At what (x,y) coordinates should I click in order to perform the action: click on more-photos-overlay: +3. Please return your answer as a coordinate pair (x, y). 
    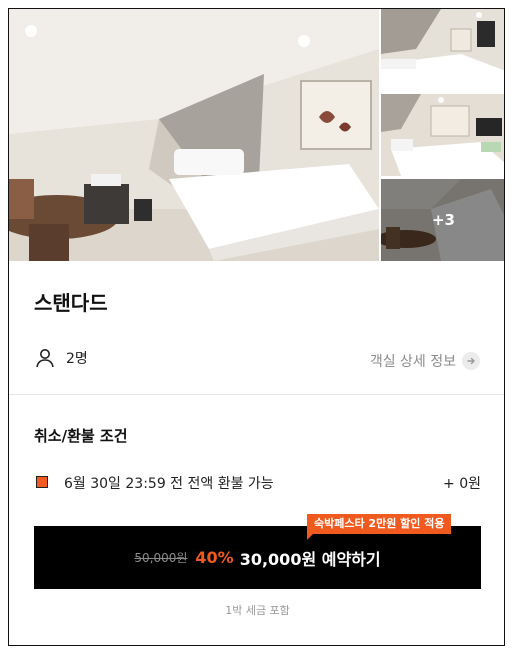
    Looking at the image, I should click on (442, 220).